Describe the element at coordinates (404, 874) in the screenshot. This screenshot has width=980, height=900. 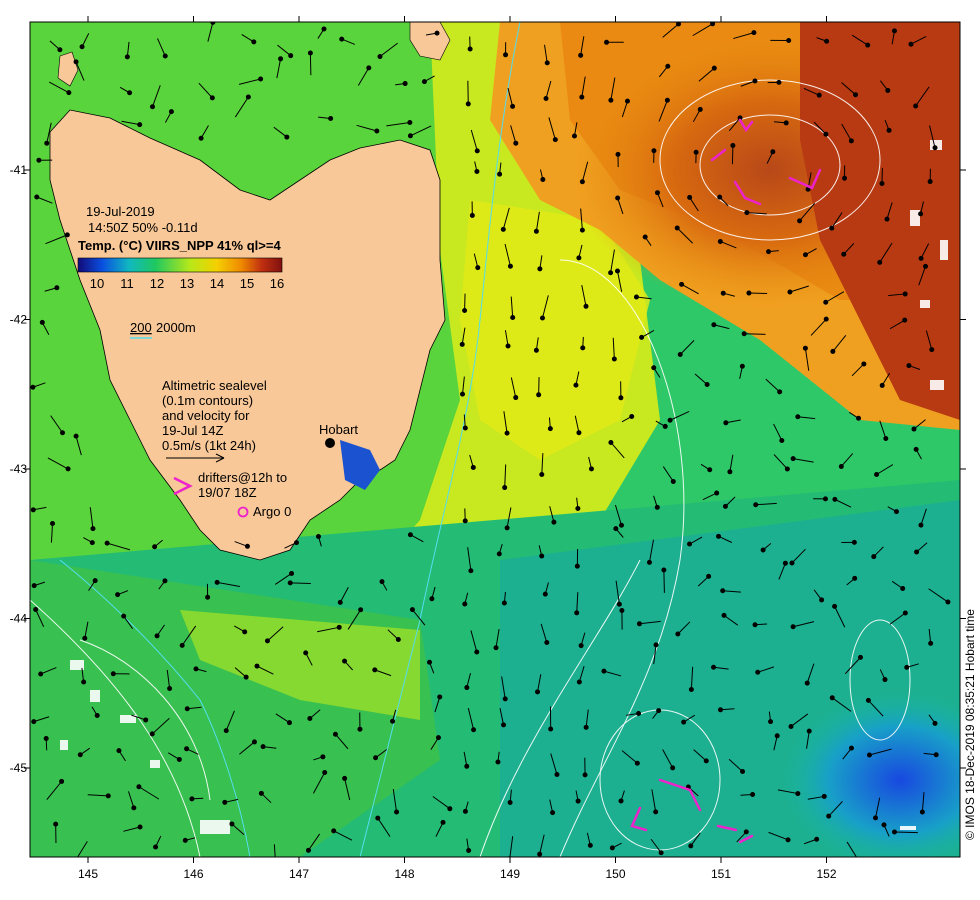
I see `lon-tick-label: 148` at that location.